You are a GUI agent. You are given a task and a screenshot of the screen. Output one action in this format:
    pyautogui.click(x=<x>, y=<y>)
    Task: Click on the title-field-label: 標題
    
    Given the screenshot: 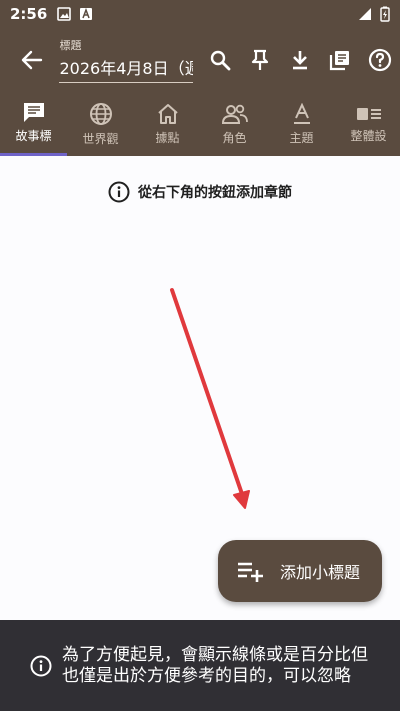 What is the action you would take?
    pyautogui.click(x=70, y=45)
    